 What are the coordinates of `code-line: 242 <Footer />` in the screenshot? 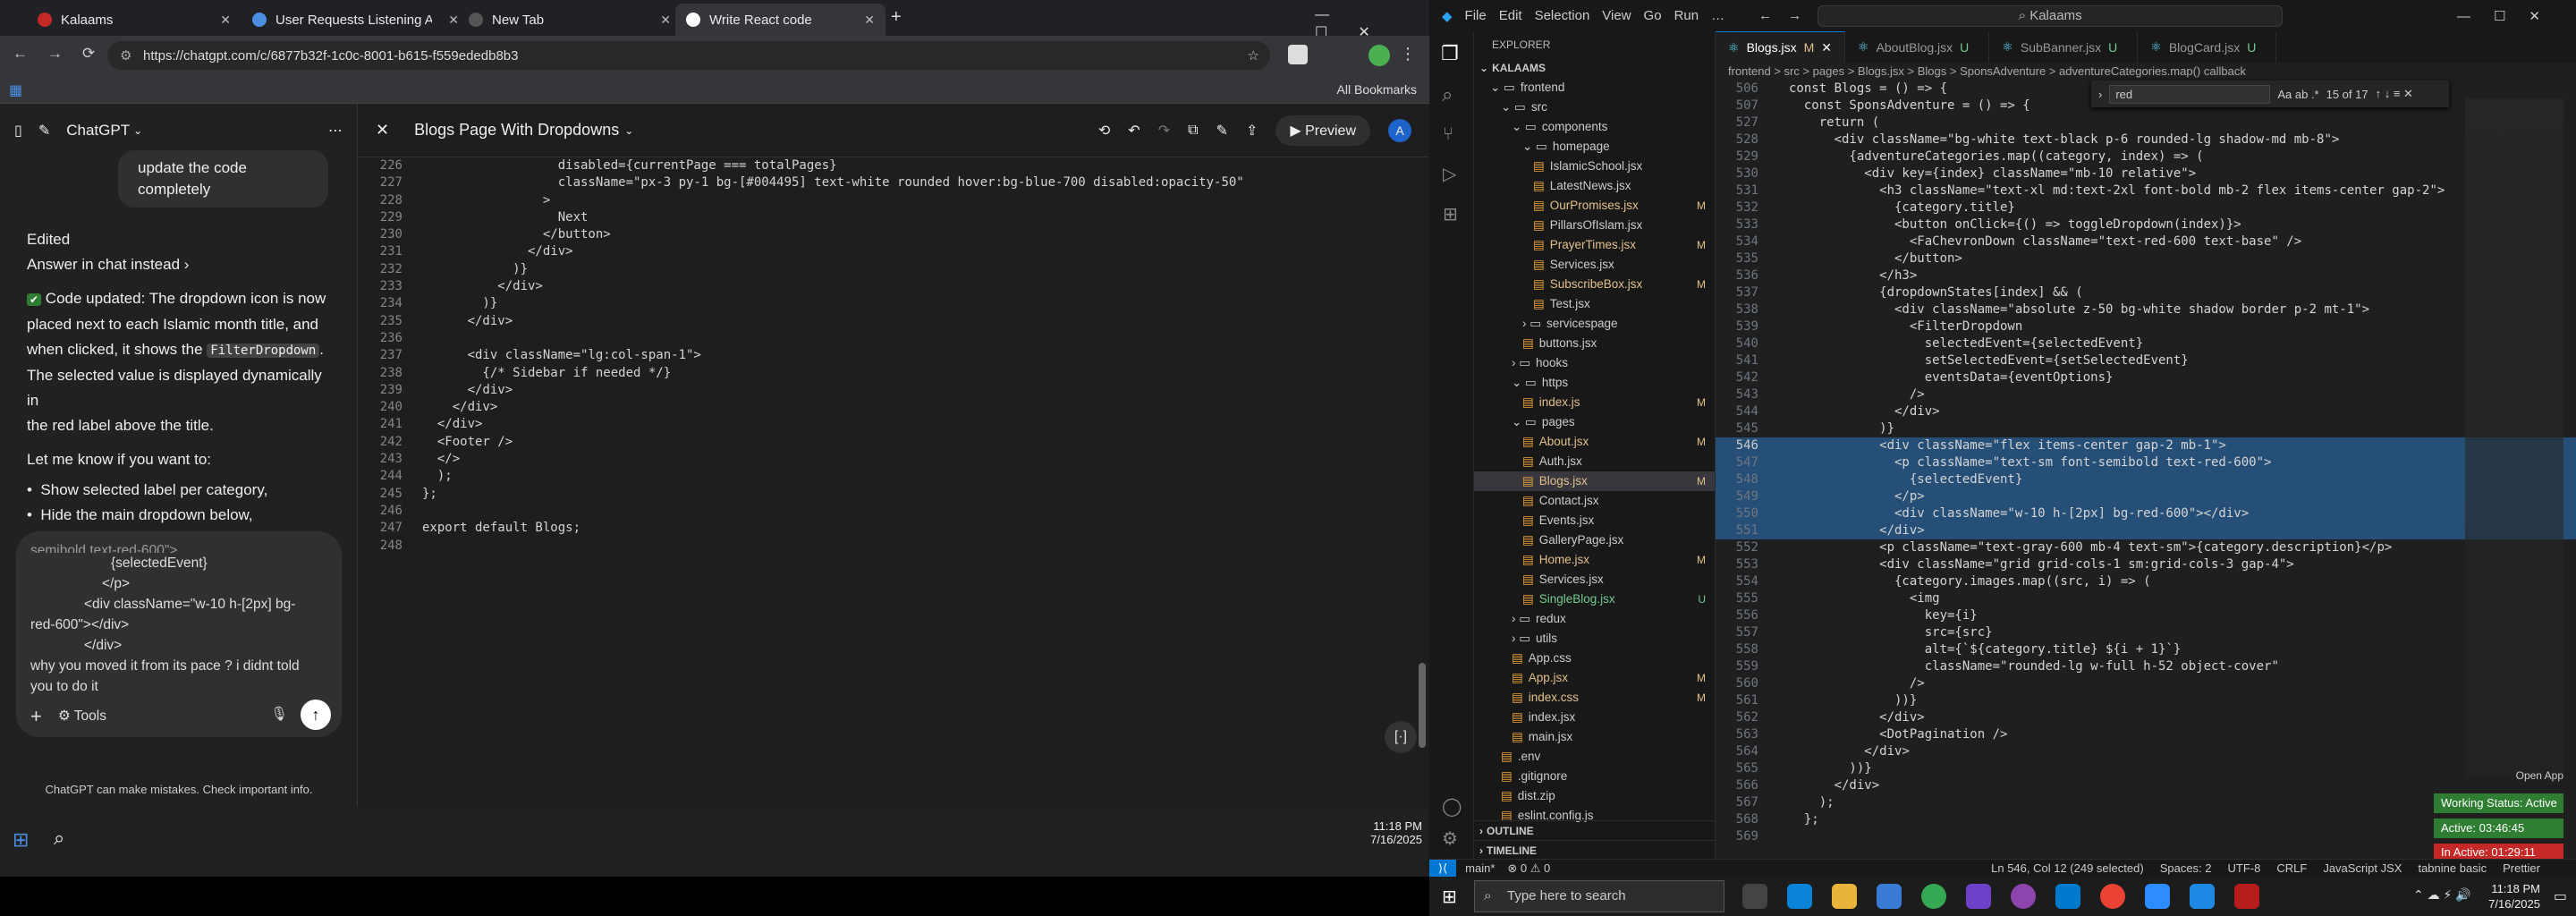 It's located at (893, 442).